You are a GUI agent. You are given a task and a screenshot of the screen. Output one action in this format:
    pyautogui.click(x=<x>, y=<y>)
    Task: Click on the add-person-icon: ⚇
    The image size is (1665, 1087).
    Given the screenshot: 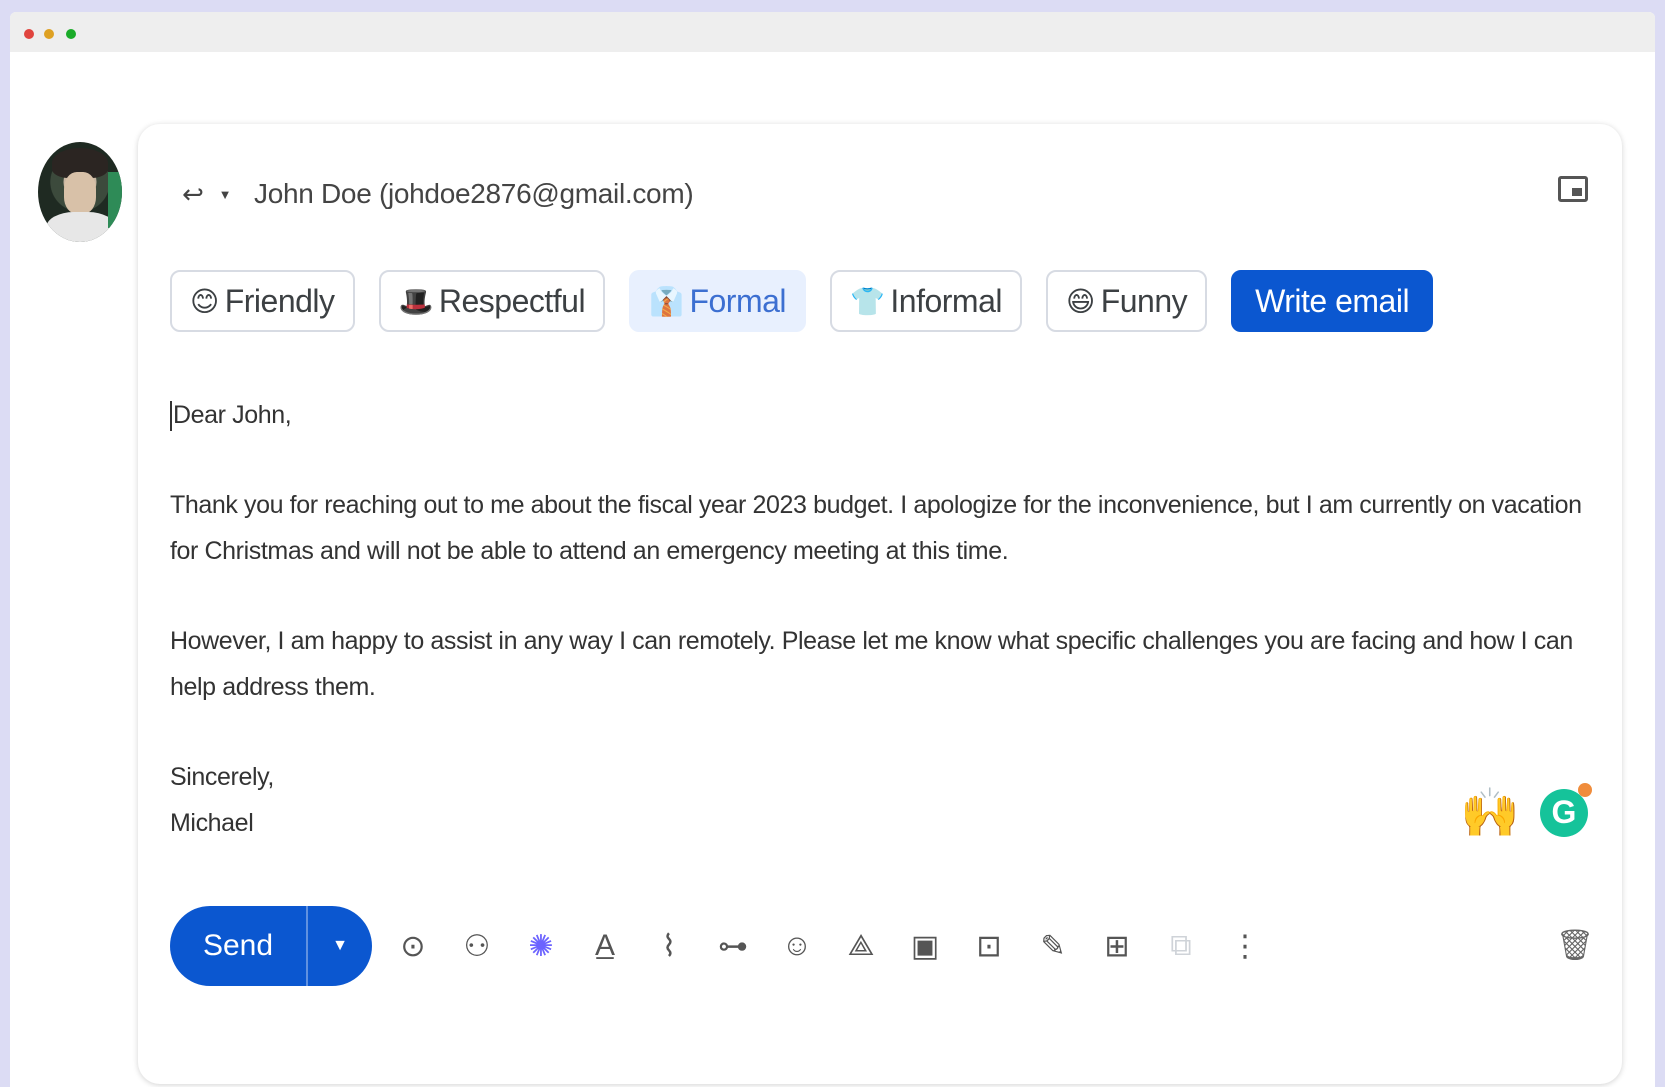 What is the action you would take?
    pyautogui.click(x=477, y=946)
    